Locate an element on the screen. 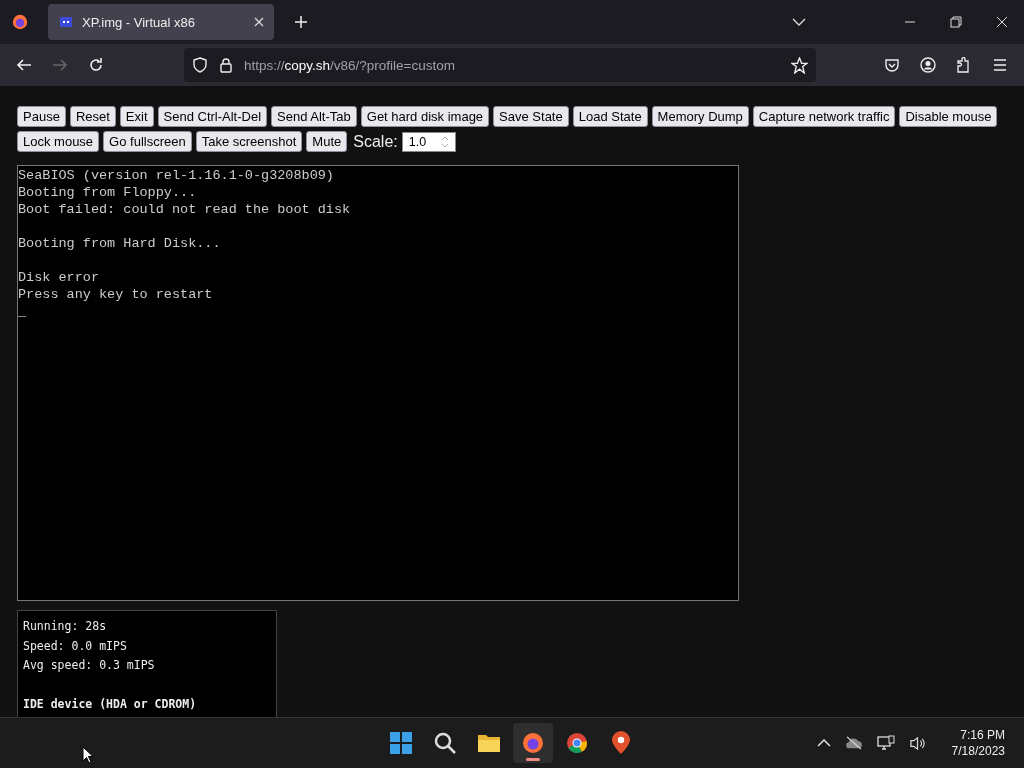 Image resolution: width=1024 pixels, height=768 pixels. tab-title: XP.img - Virtual x86 is located at coordinates (139, 22).